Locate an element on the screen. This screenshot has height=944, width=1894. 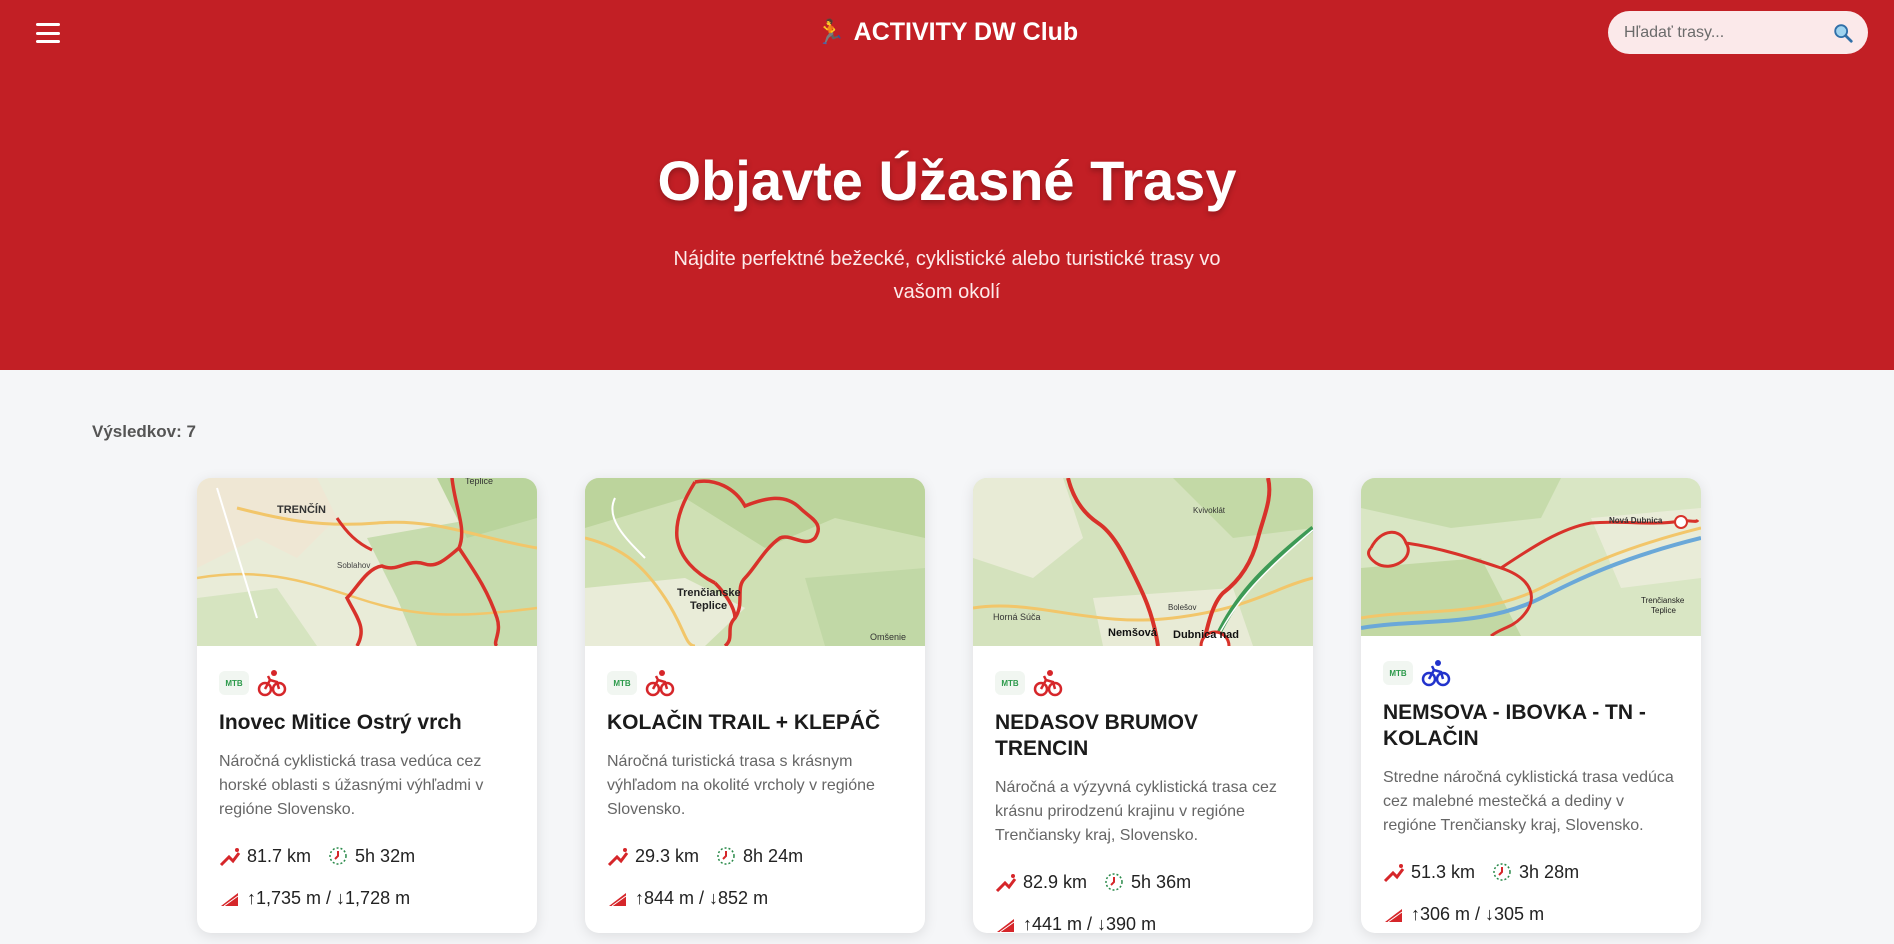
card-elevation: ↑306 m / ↓305 m is located at coordinates (1478, 913).